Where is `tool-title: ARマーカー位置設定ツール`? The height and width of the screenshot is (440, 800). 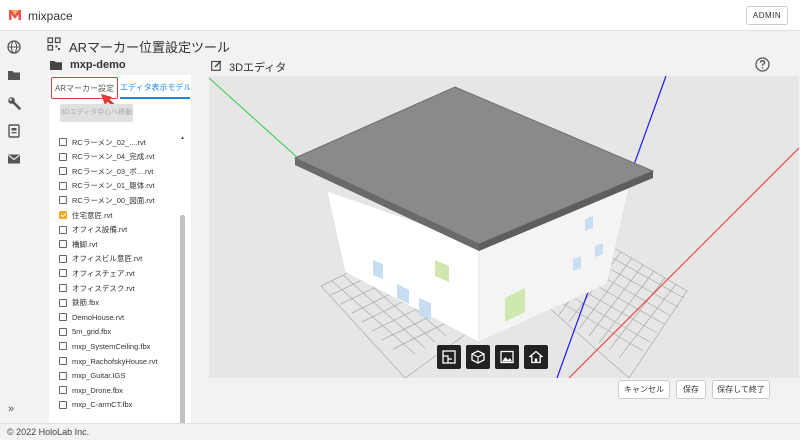 tool-title: ARマーカー位置設定ツール is located at coordinates (150, 47).